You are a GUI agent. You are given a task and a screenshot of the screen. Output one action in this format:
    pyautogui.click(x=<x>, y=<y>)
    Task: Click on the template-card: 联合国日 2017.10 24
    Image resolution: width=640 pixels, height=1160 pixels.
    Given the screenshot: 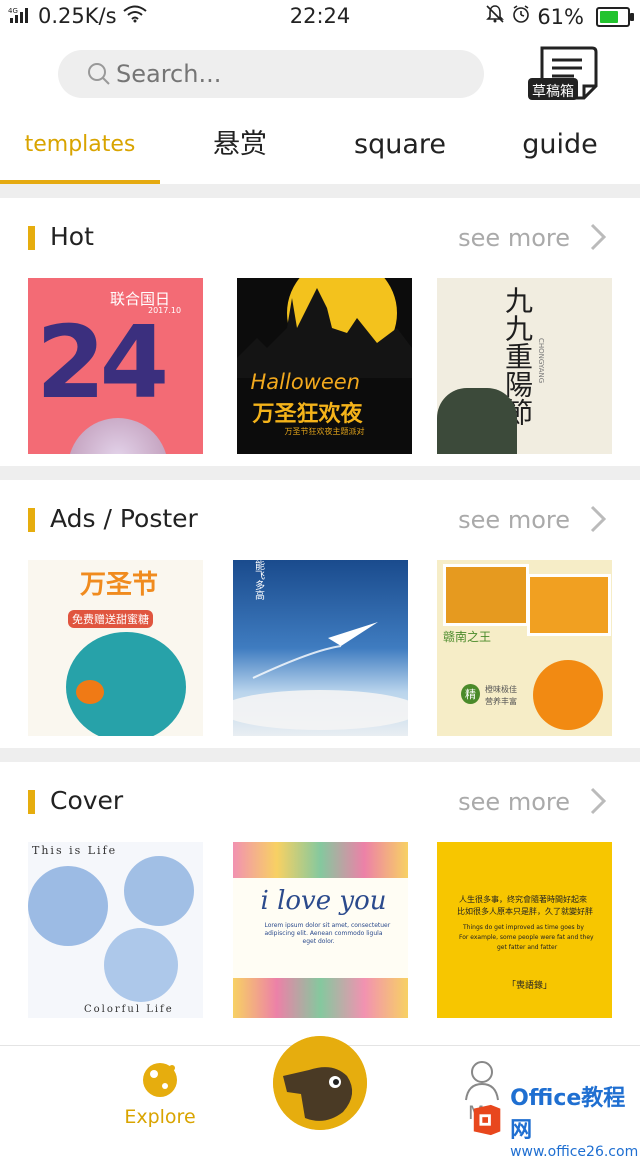 What is the action you would take?
    pyautogui.click(x=115, y=366)
    